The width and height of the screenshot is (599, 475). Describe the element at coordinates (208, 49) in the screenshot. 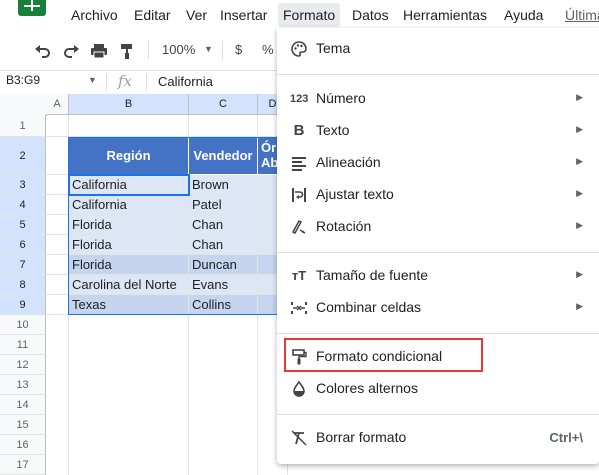

I see `zoom-chevron-icon: ▼` at that location.